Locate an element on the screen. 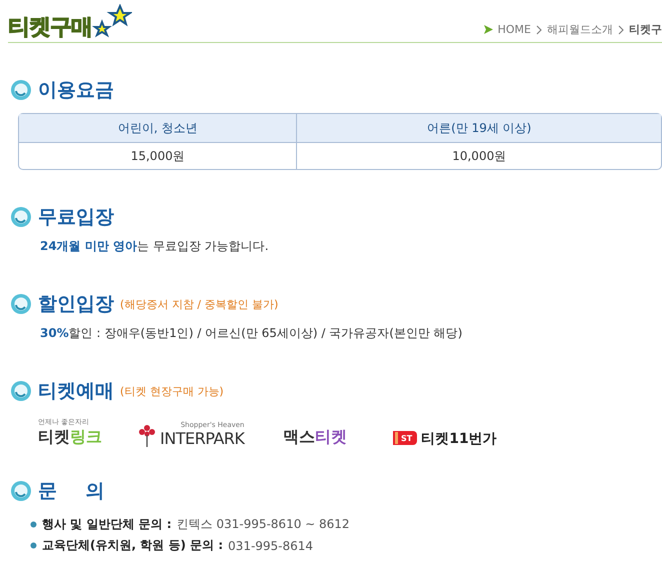 This screenshot has width=662, height=561. section-note: (티켓 현장구매 가능) is located at coordinates (172, 391).